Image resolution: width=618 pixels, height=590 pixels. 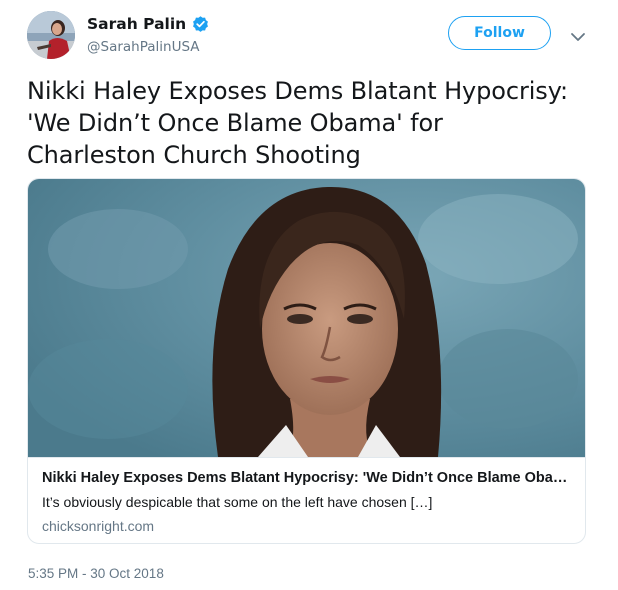 What do you see at coordinates (98, 526) in the screenshot?
I see `card-domain: chicksonright.com` at bounding box center [98, 526].